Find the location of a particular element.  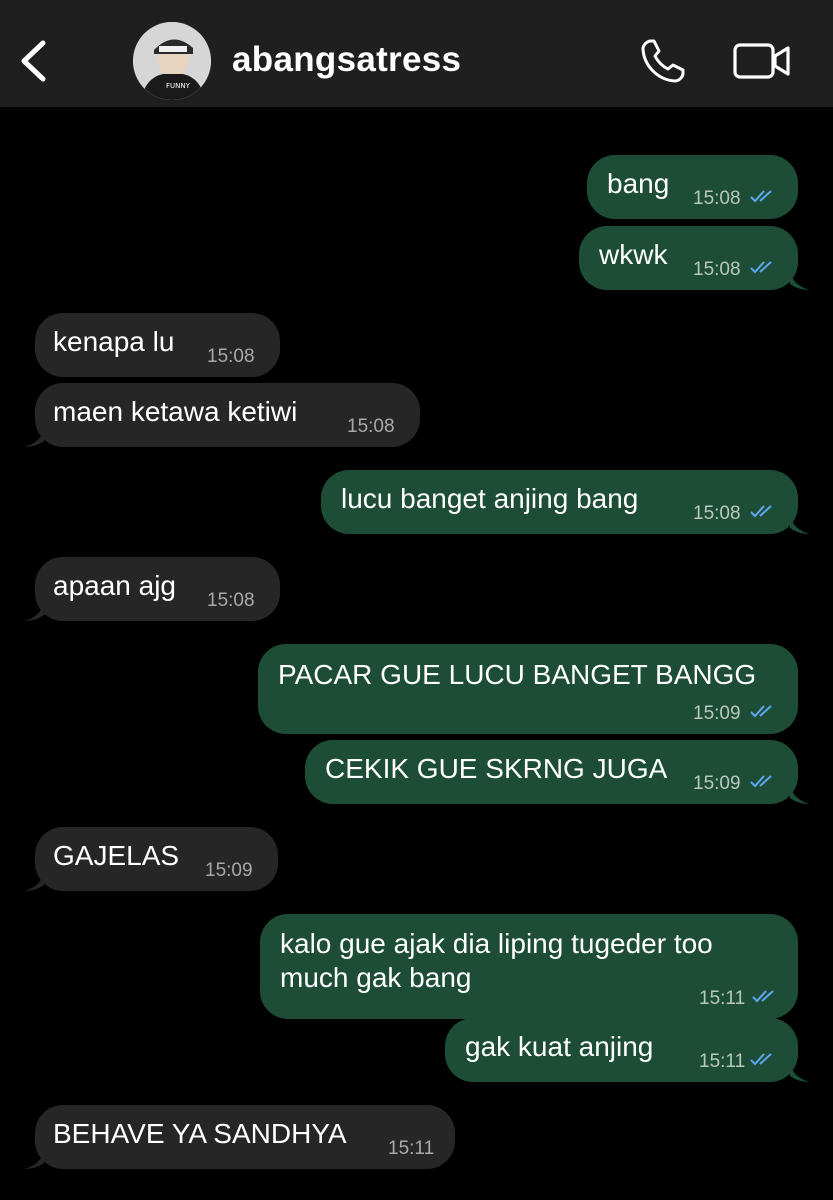

video-camera-icon is located at coordinates (762, 61).